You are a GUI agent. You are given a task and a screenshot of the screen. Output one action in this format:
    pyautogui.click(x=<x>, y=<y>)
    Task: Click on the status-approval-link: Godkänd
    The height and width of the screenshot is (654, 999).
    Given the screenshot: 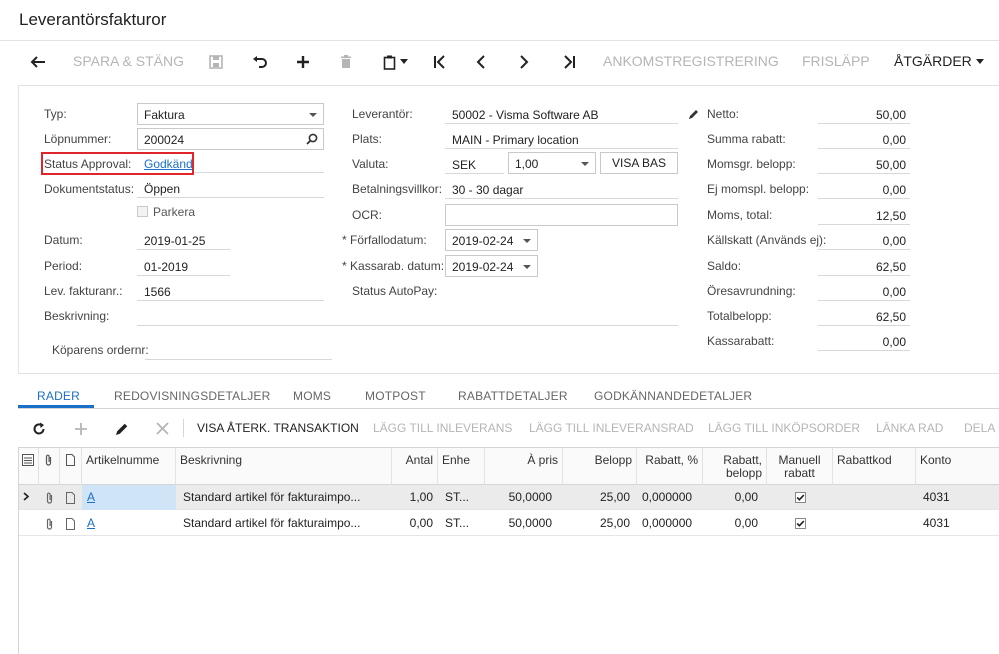 What is the action you would take?
    pyautogui.click(x=168, y=164)
    